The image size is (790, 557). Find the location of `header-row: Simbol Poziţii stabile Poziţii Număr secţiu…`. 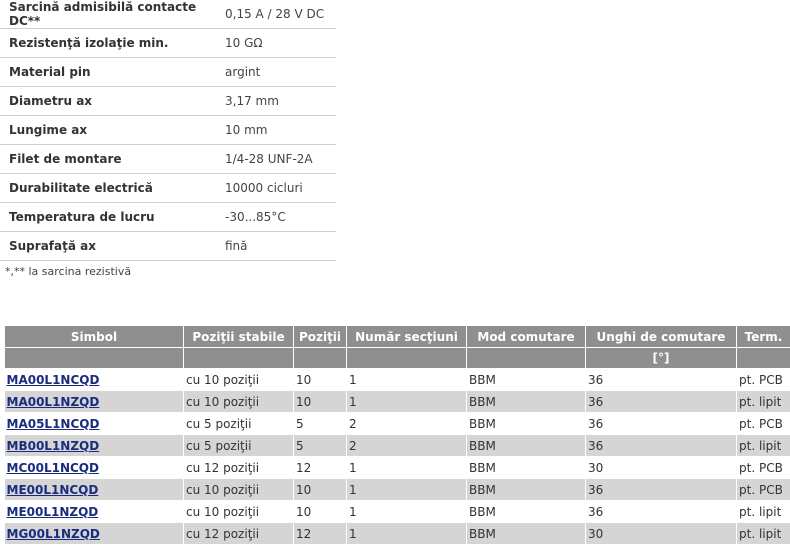

header-row: Simbol Poziţii stabile Poziţii Număr secţiu… is located at coordinates (397, 336).